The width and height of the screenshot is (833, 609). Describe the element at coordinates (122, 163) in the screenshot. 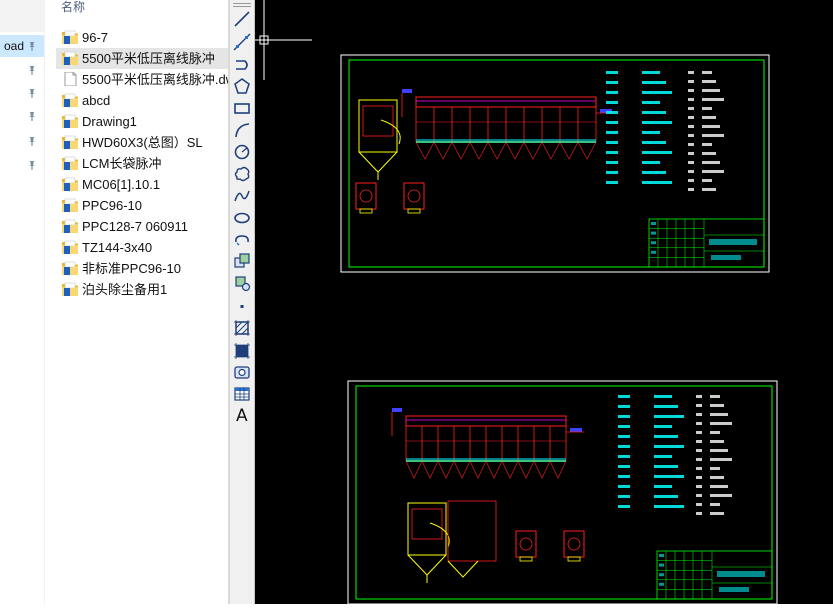

I see `file-name: LCM长袋脉冲` at that location.